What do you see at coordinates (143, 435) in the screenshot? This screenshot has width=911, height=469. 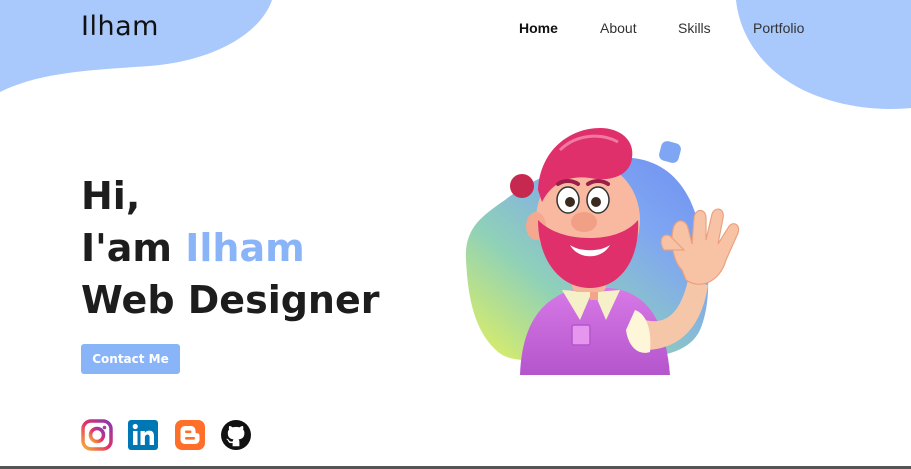 I see `linkedin-icon` at bounding box center [143, 435].